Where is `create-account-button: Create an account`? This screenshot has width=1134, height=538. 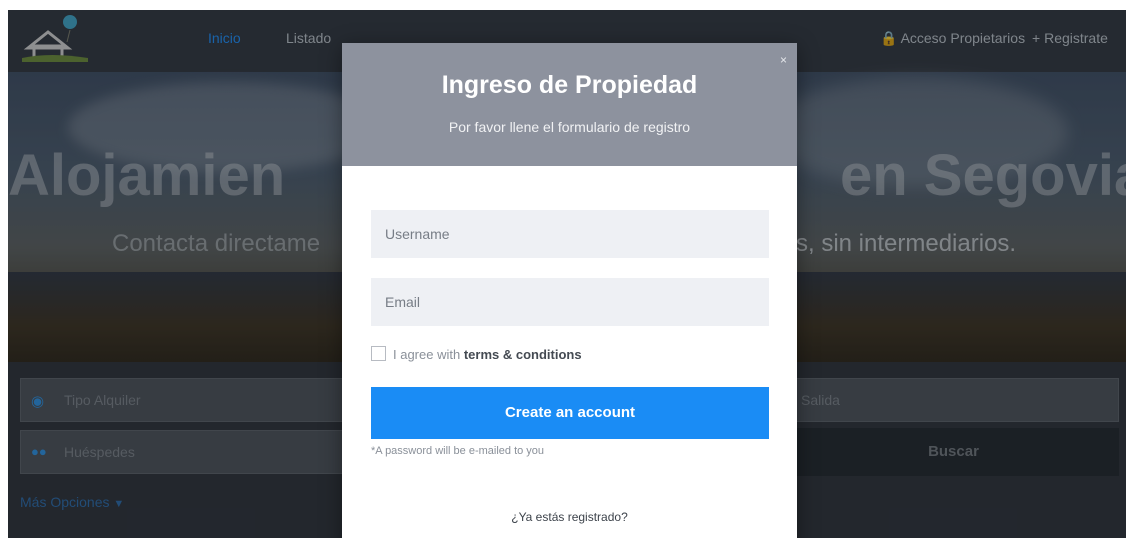 create-account-button: Create an account is located at coordinates (570, 413).